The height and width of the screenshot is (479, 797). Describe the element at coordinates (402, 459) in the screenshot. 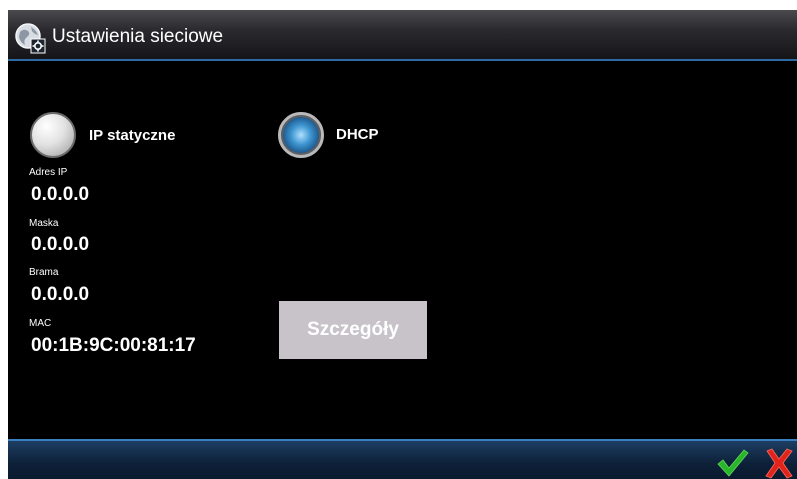

I see `bottom-bar` at that location.